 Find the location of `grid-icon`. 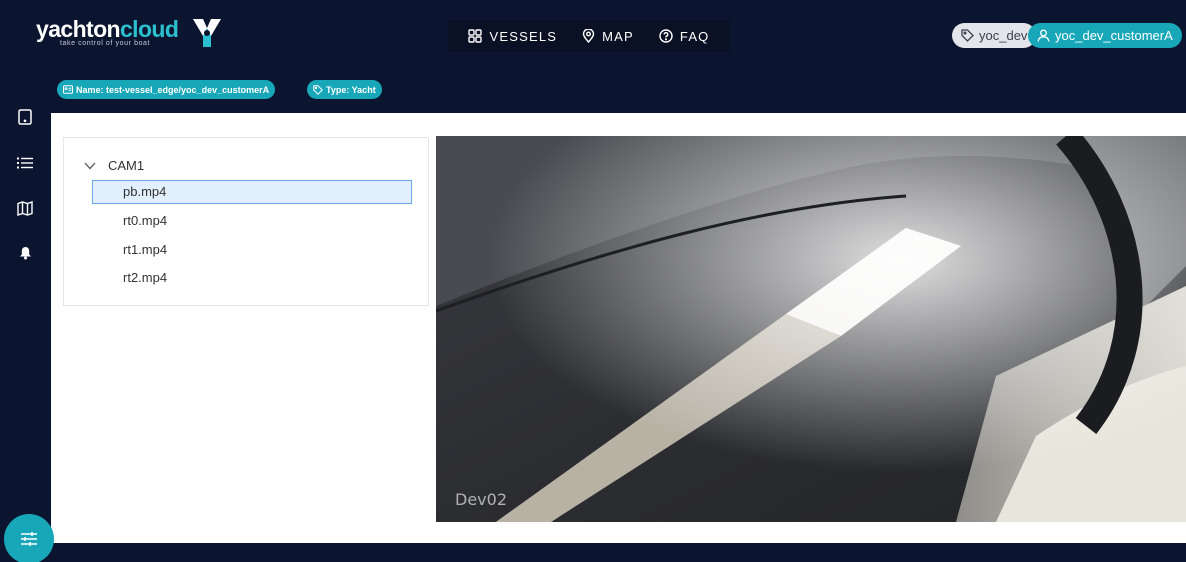

grid-icon is located at coordinates (475, 36).